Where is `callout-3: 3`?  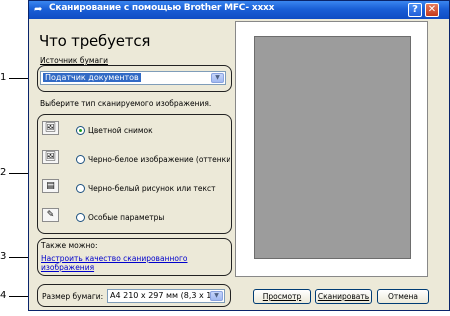 callout-3: 3 is located at coordinates (3, 256).